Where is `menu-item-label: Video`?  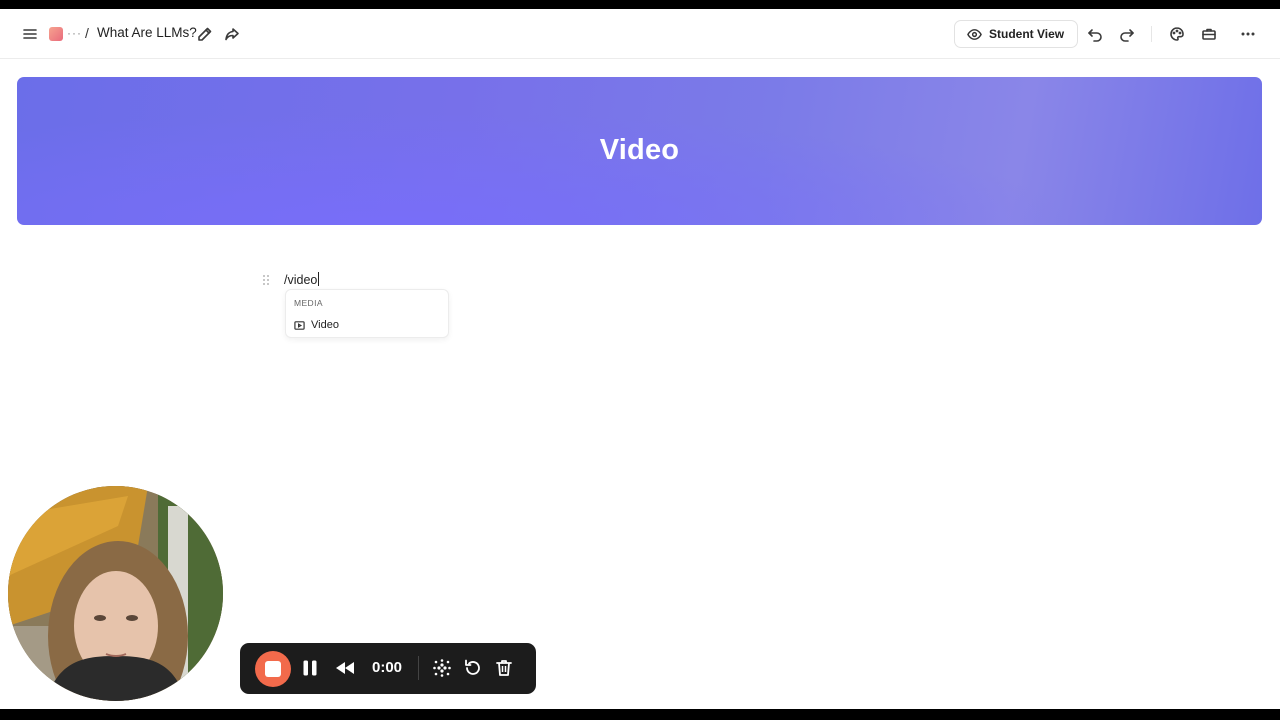
menu-item-label: Video is located at coordinates (325, 325).